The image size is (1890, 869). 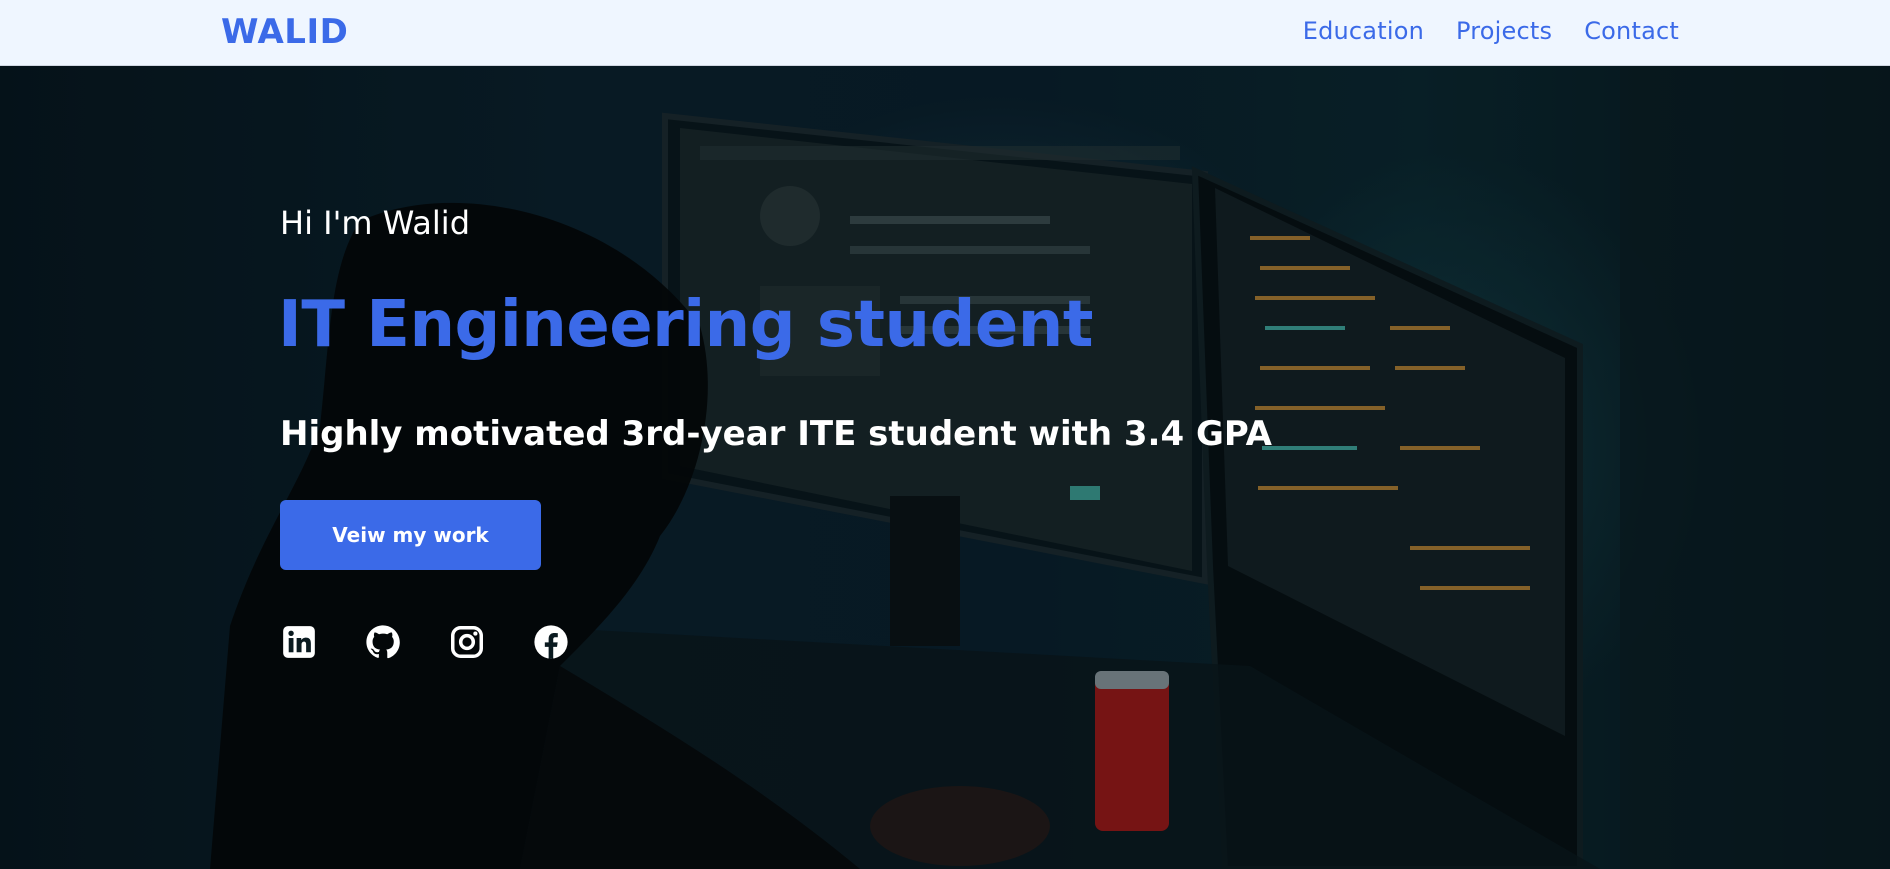 What do you see at coordinates (299, 642) in the screenshot?
I see `linkedin-icon` at bounding box center [299, 642].